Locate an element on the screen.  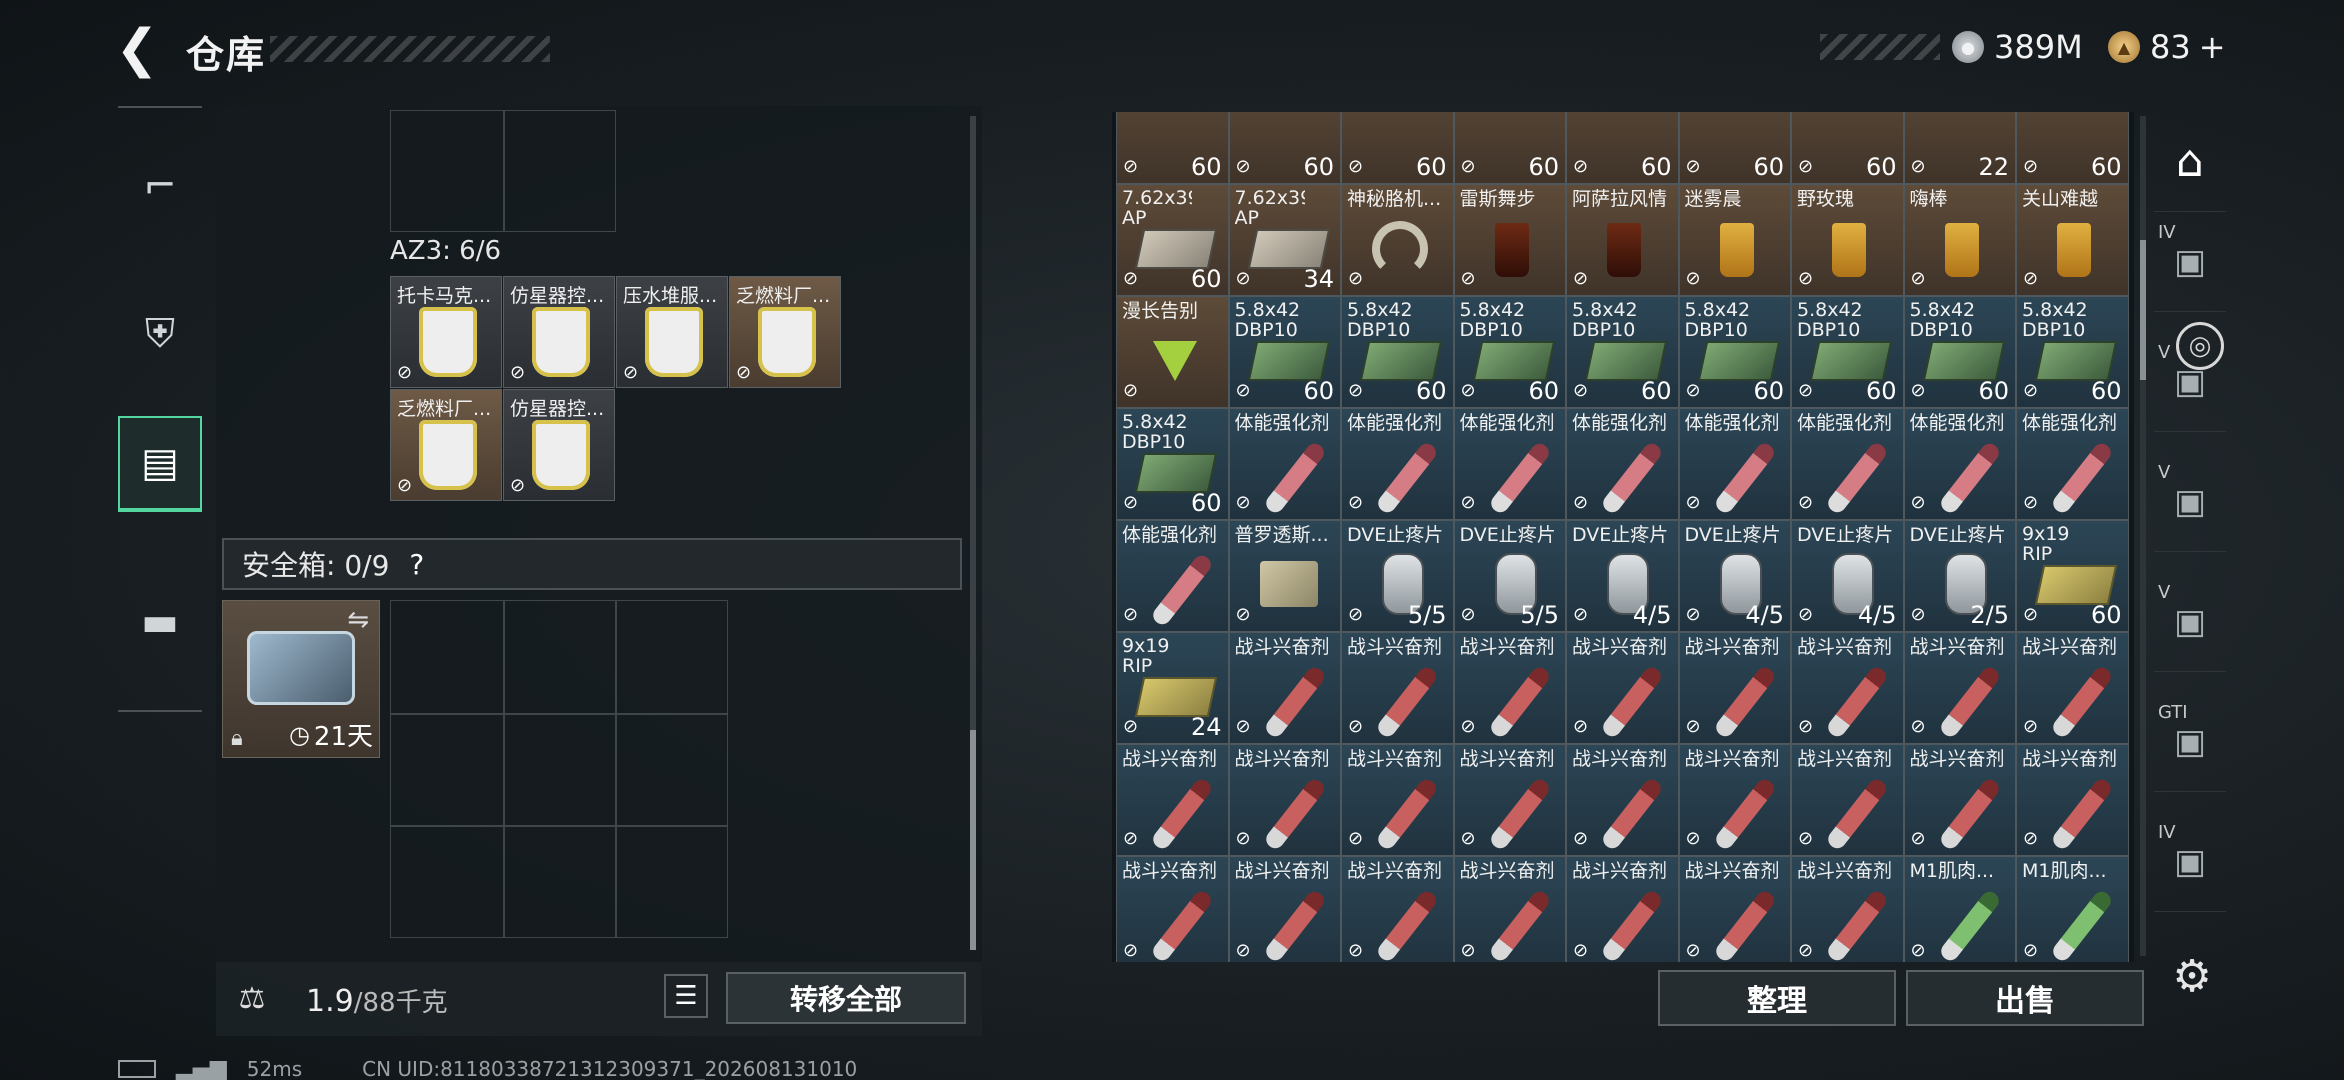
warehouse-item: 7.62x39 AP ⊘ 60 is located at coordinates (1172, 240).